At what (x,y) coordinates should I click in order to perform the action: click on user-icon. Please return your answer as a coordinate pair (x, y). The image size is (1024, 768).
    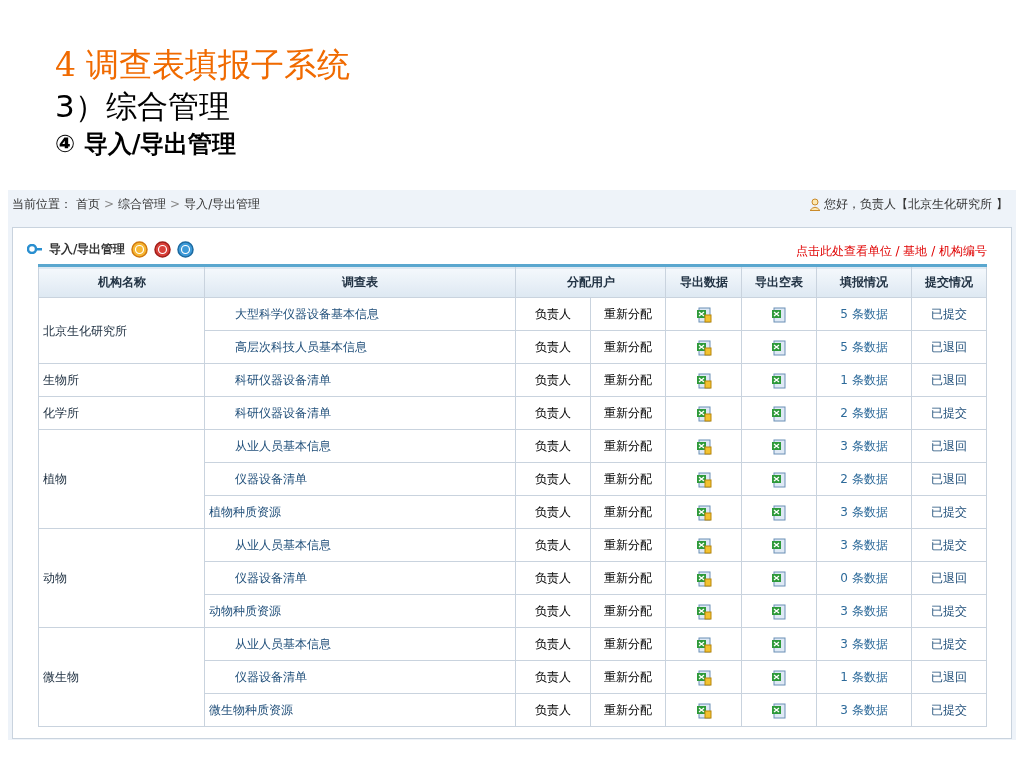
    Looking at the image, I should click on (815, 204).